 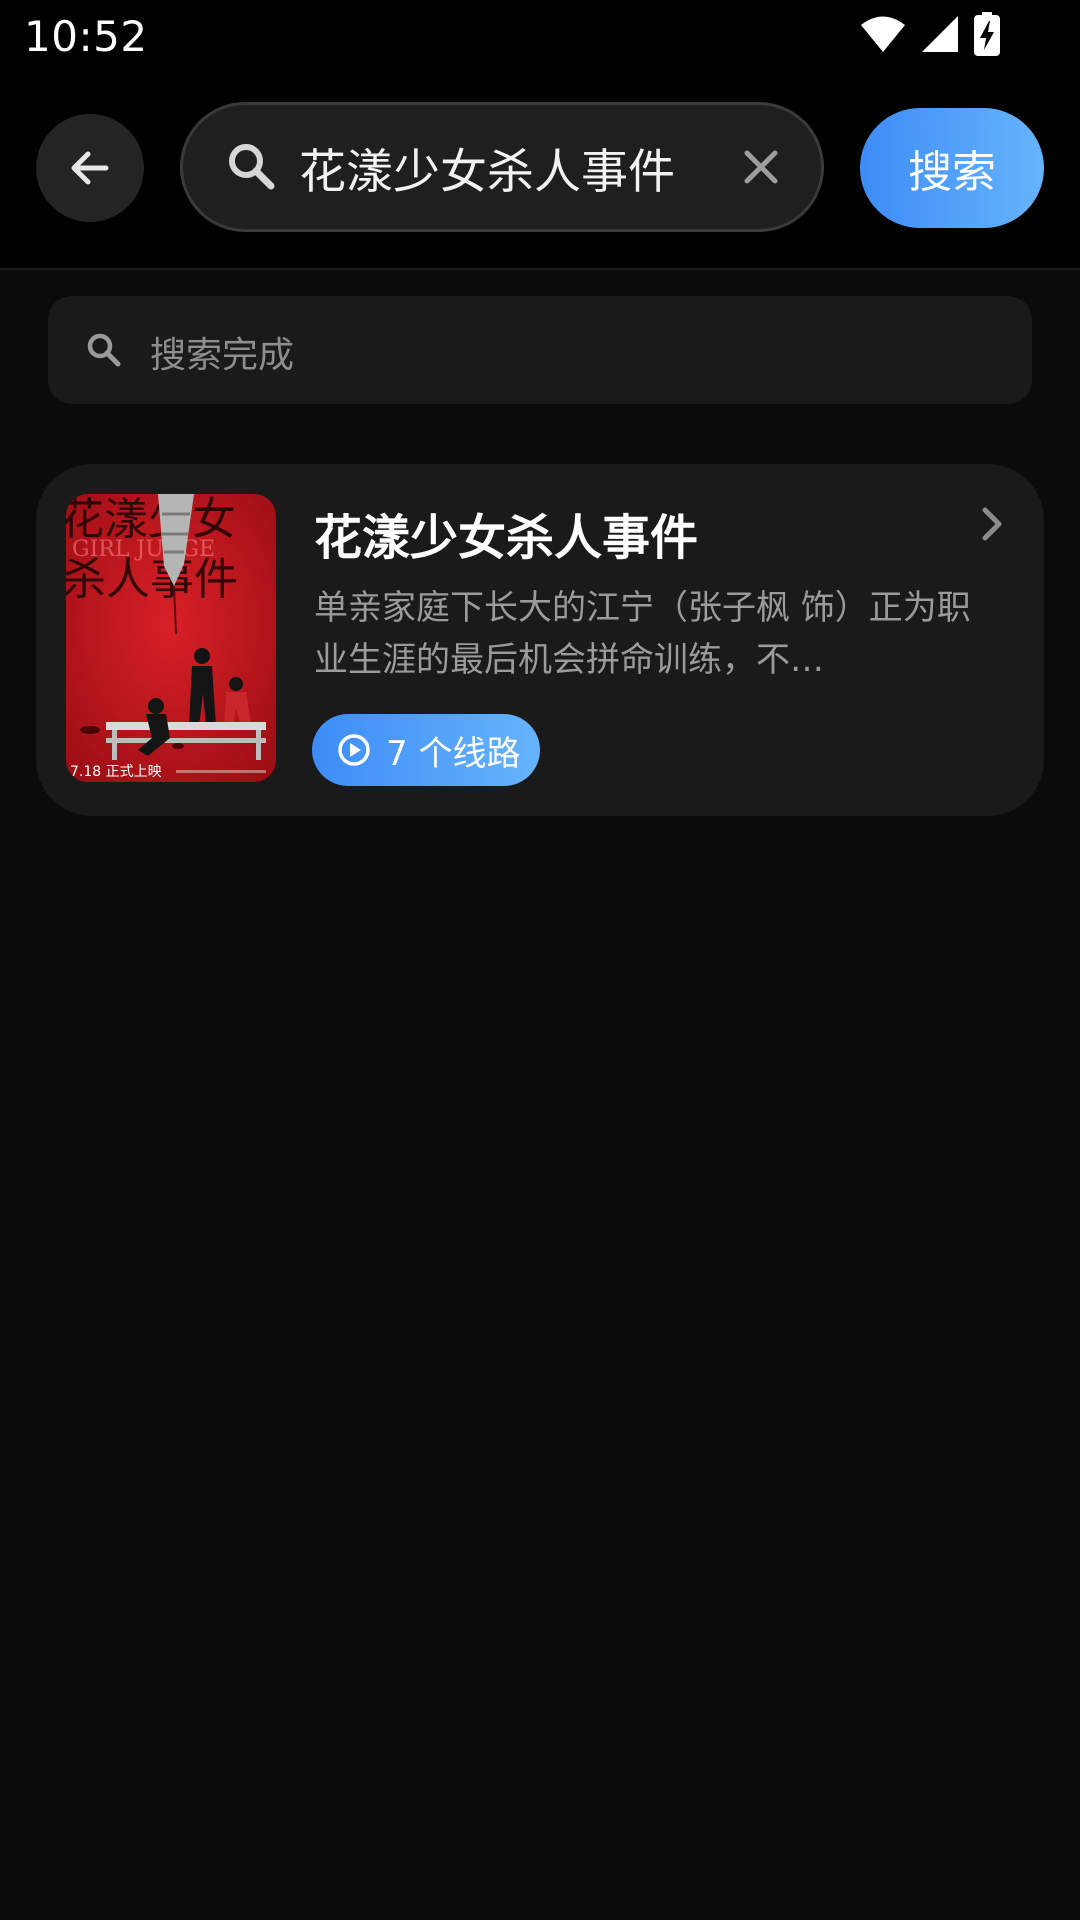 What do you see at coordinates (453, 753) in the screenshot?
I see `routes-label: 7 个线路` at bounding box center [453, 753].